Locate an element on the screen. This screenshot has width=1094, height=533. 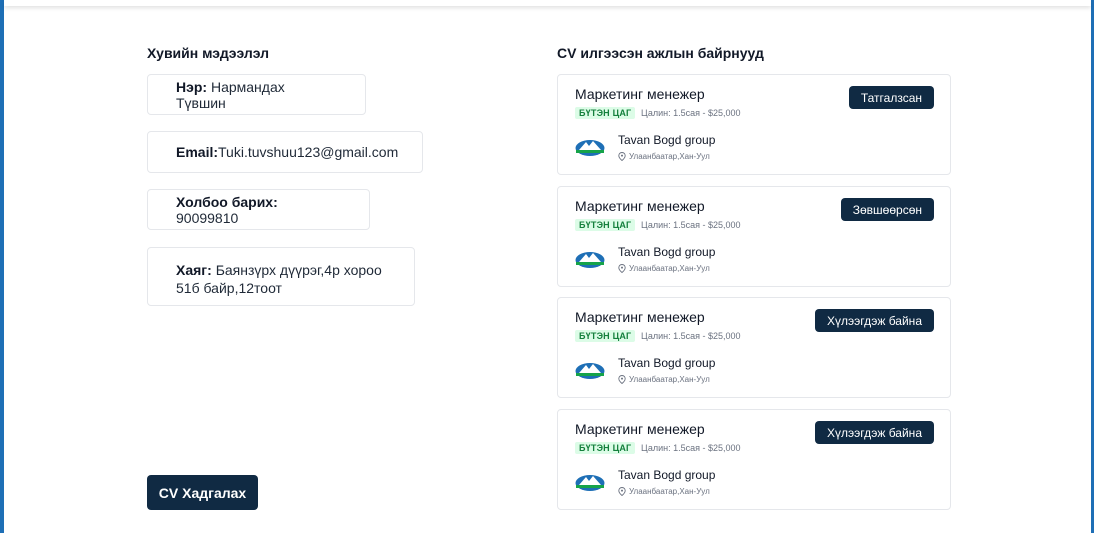
phone-card: Холбоо барих: 90099810 is located at coordinates (258, 209).